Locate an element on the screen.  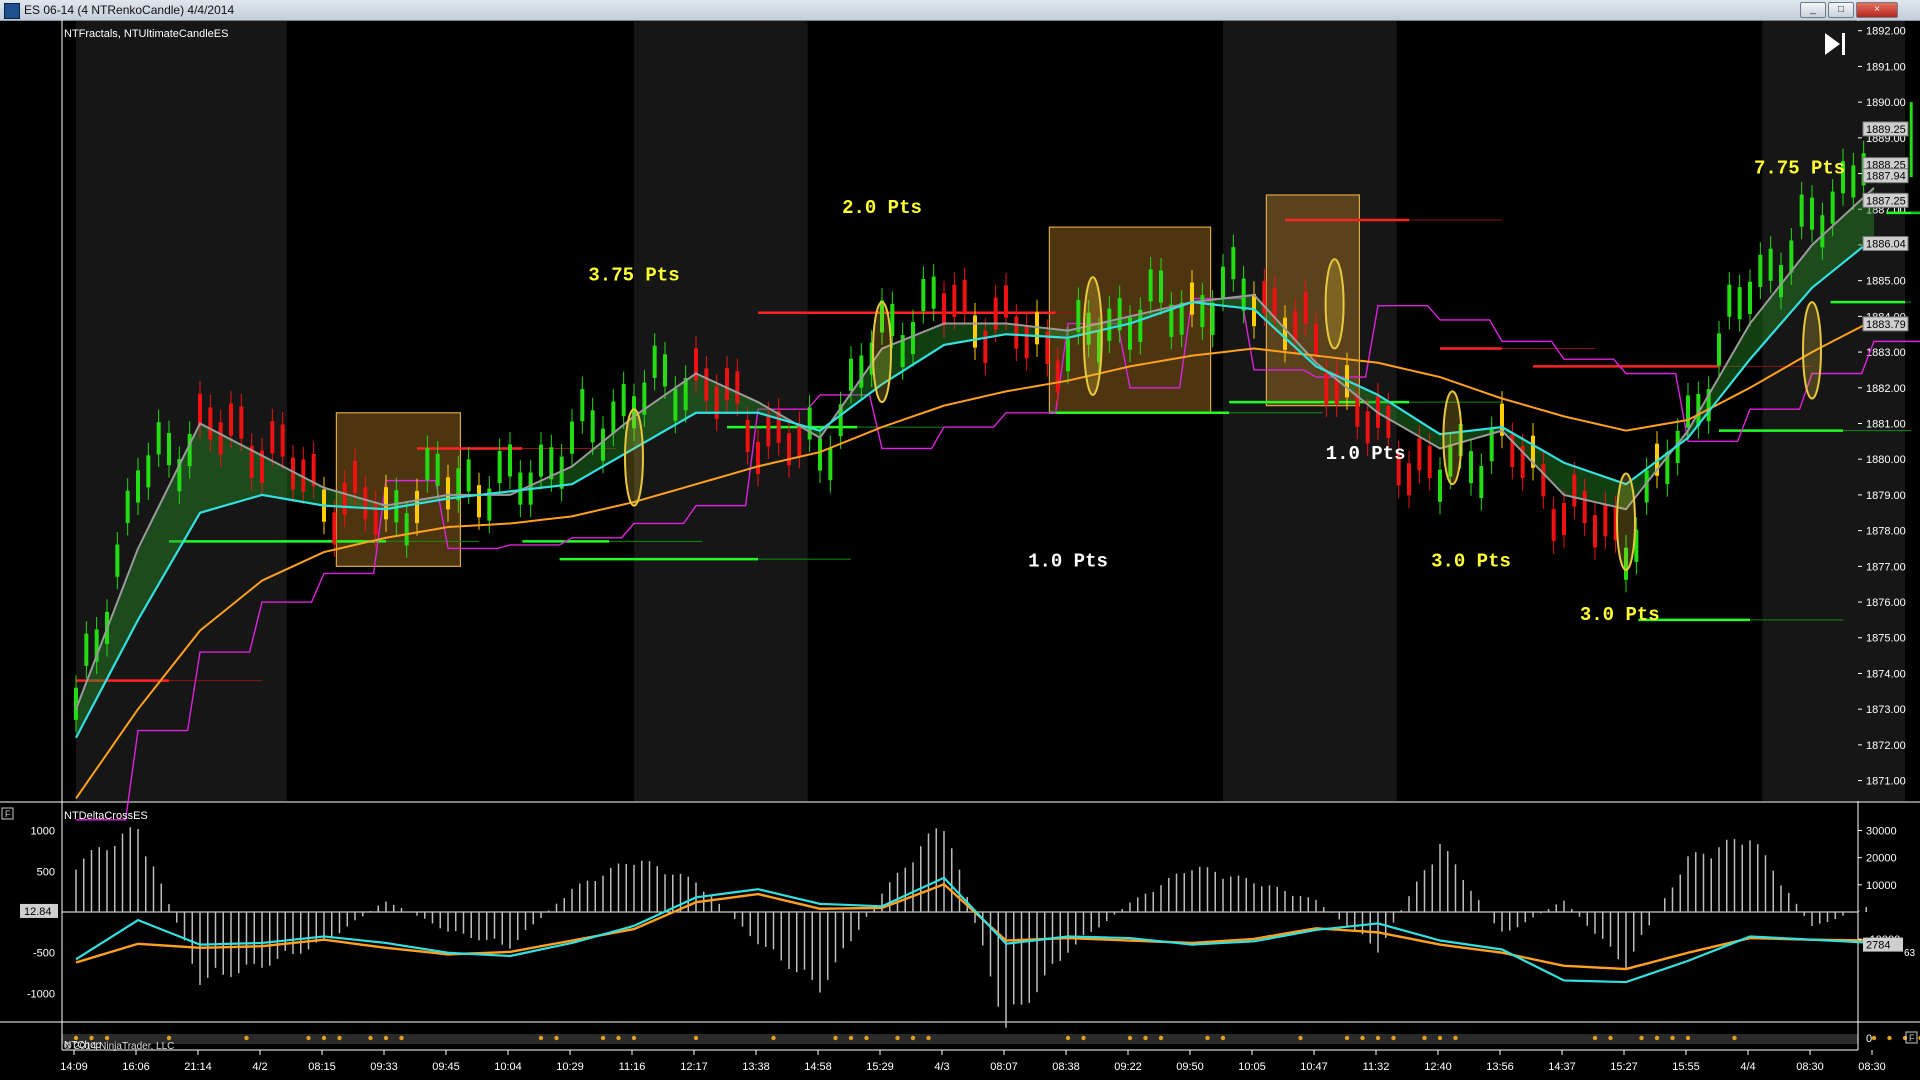
time-tick-label: 15:29 is located at coordinates (880, 1067).